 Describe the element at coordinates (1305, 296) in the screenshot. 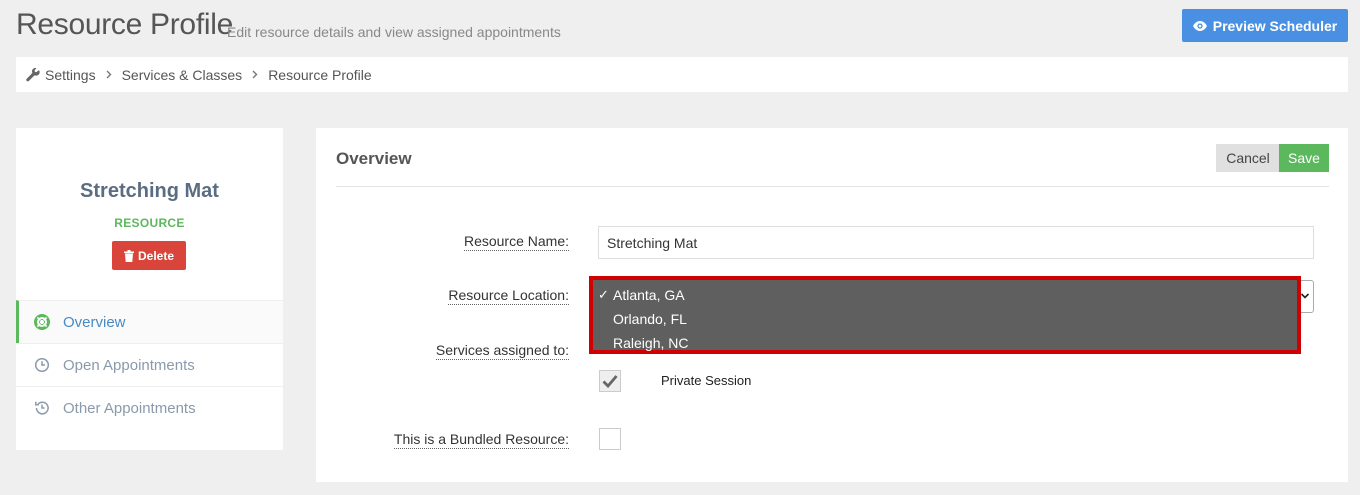

I see `chevron-down-icon` at that location.